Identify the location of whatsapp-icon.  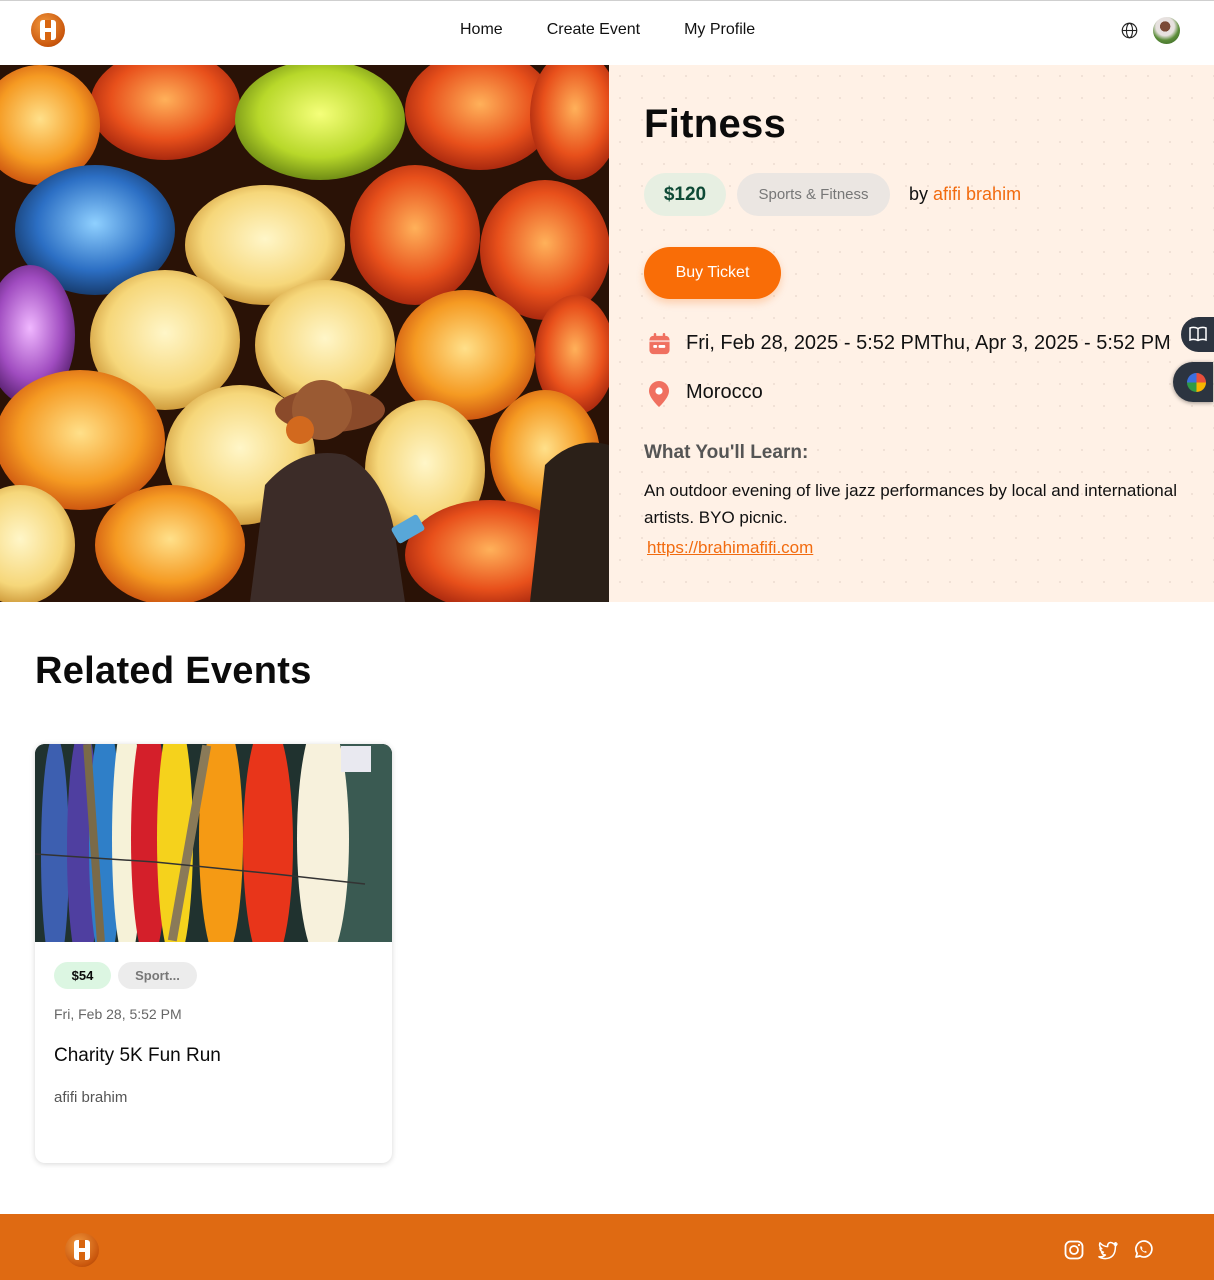
(1143, 1250).